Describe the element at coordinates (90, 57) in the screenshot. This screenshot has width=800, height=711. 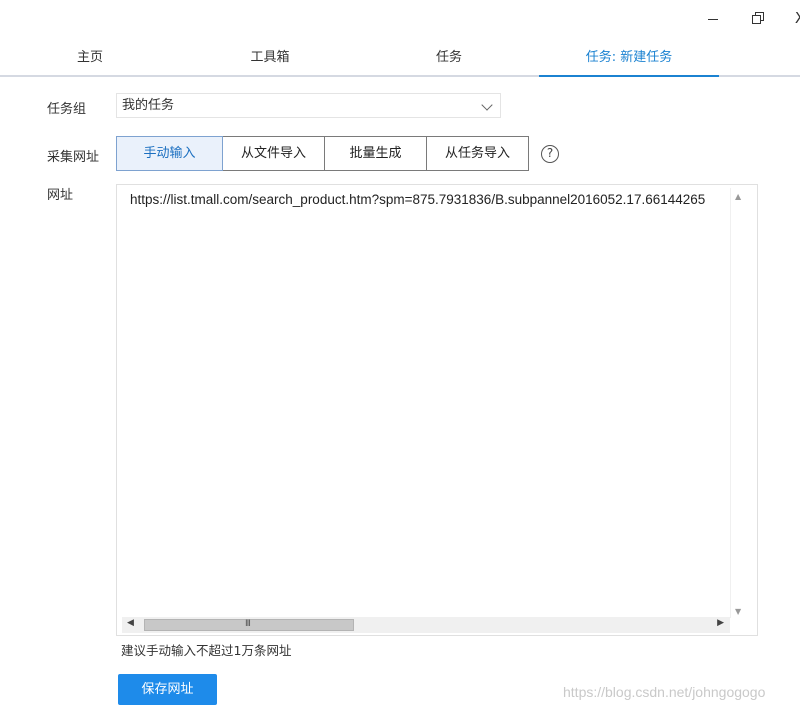
I see `tab-home: 主页` at that location.